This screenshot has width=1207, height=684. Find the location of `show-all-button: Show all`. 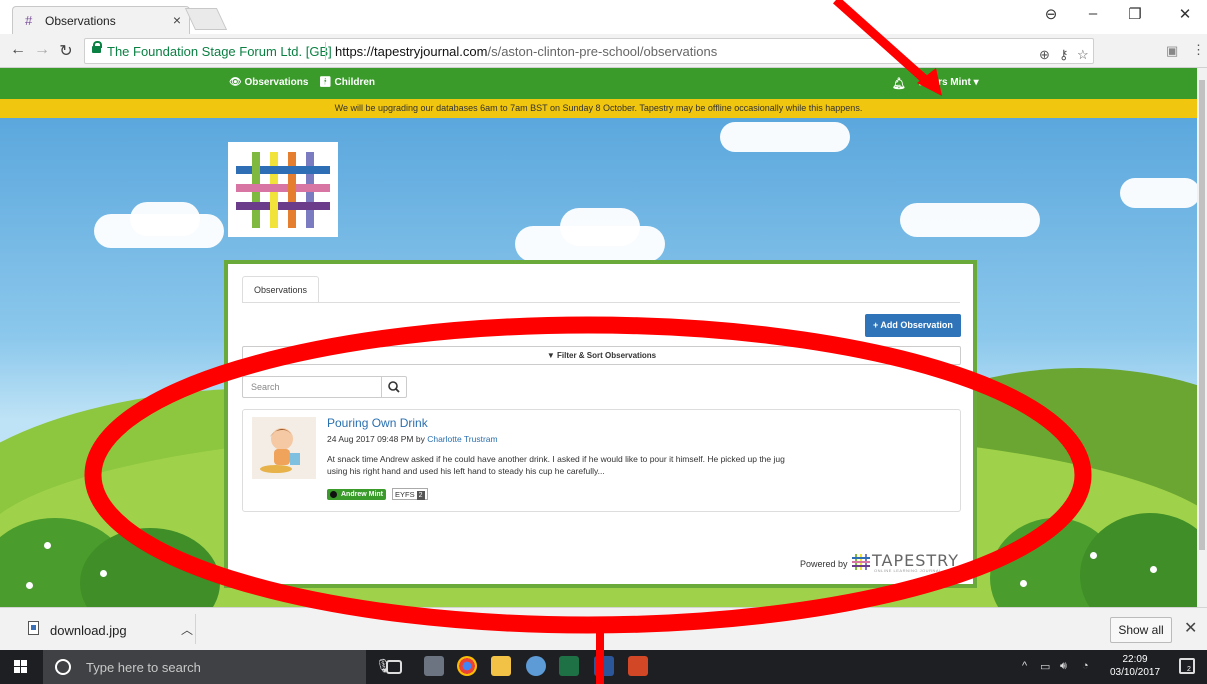

show-all-button: Show all is located at coordinates (1141, 630).